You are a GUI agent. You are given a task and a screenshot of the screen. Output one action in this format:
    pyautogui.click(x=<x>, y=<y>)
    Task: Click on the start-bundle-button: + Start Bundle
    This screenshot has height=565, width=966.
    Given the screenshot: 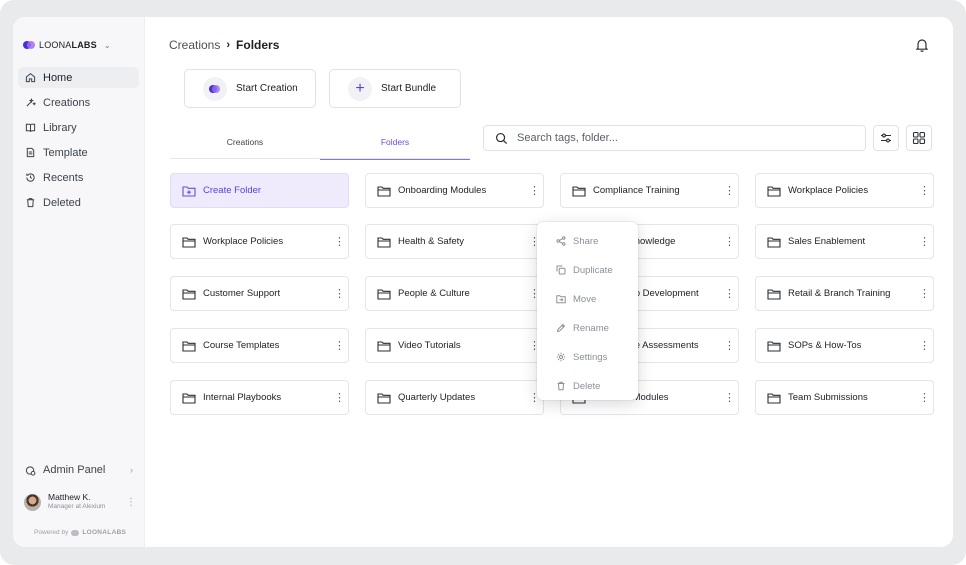 What is the action you would take?
    pyautogui.click(x=395, y=88)
    